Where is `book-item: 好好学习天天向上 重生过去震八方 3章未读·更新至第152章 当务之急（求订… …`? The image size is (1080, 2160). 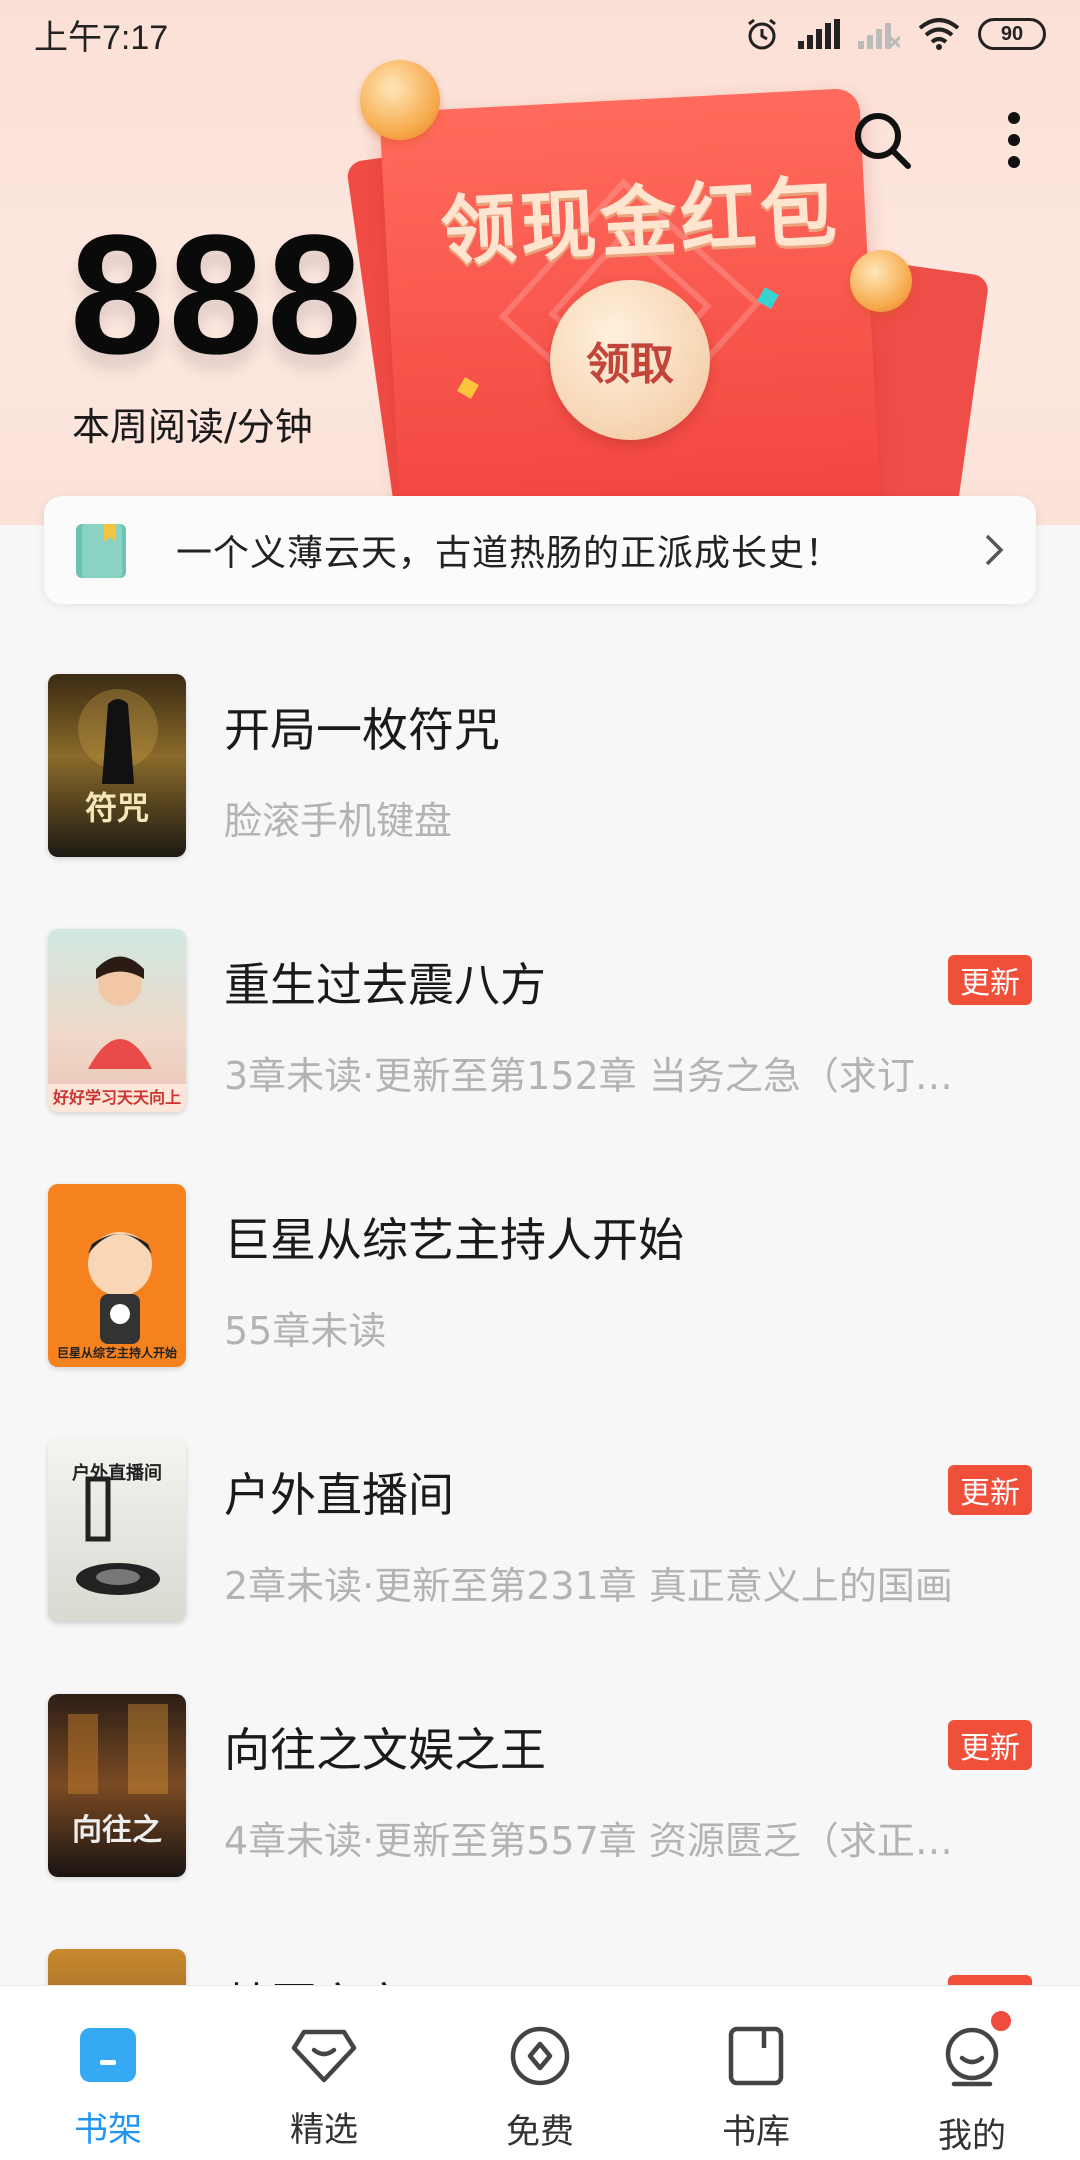 book-item: 好好学习天天向上 重生过去震八方 3章未读·更新至第152章 当务之急（求订… … is located at coordinates (540, 1032).